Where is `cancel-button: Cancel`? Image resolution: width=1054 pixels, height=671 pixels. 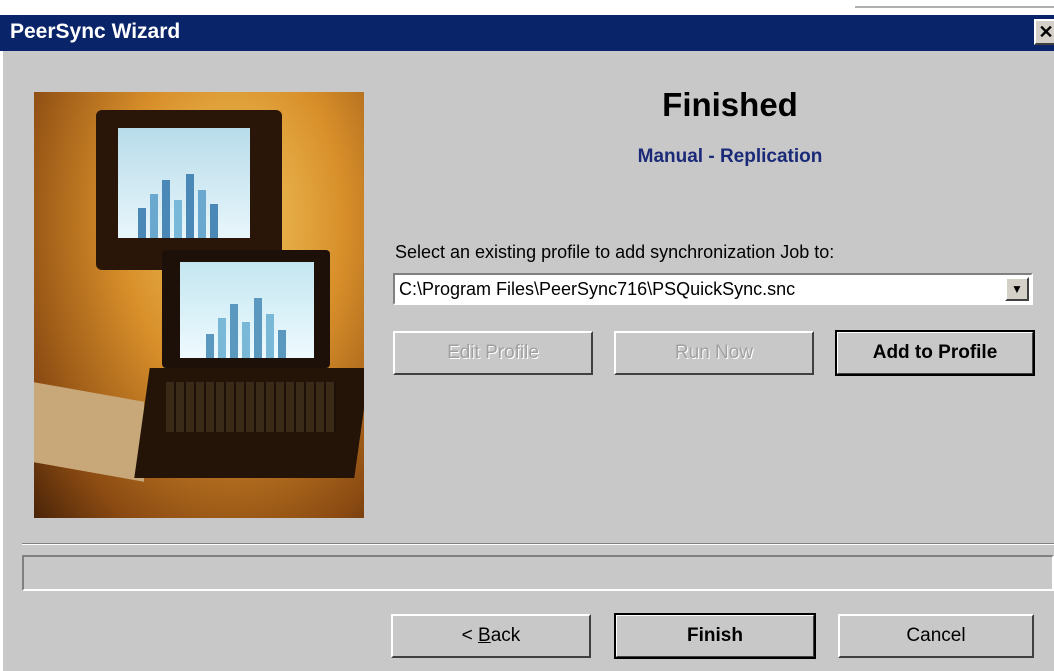 cancel-button: Cancel is located at coordinates (936, 636).